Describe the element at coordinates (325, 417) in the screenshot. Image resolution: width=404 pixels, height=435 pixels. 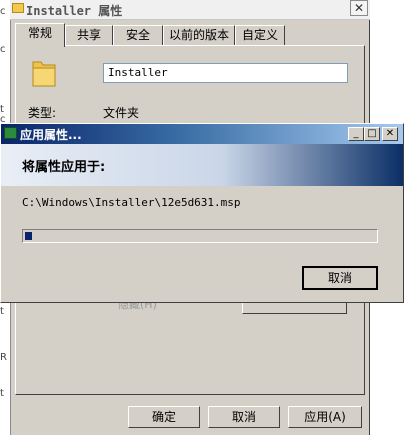
I see `apply-button: 应用(A)` at that location.